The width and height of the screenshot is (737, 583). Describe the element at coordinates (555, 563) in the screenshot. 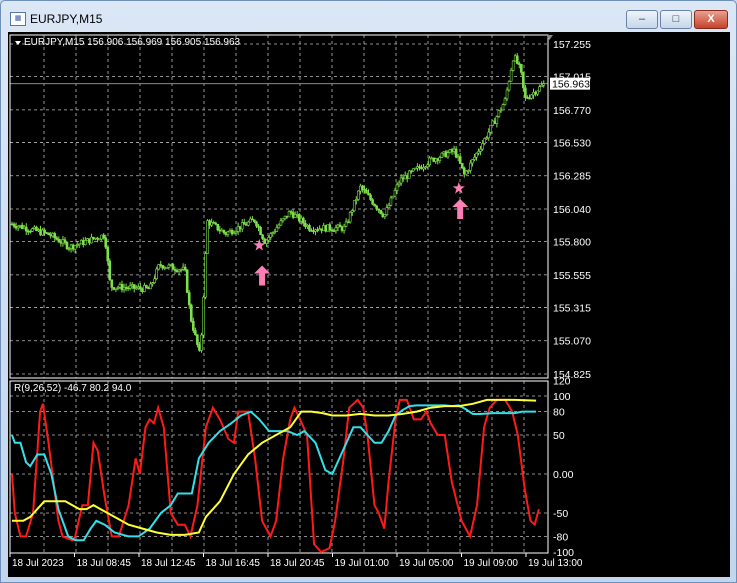

I see `time-axis-label: 19 Jul 13:00` at that location.